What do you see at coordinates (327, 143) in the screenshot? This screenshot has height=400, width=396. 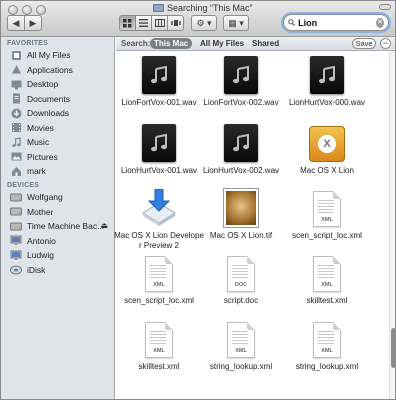 I see `file-thumbnail: X` at bounding box center [327, 143].